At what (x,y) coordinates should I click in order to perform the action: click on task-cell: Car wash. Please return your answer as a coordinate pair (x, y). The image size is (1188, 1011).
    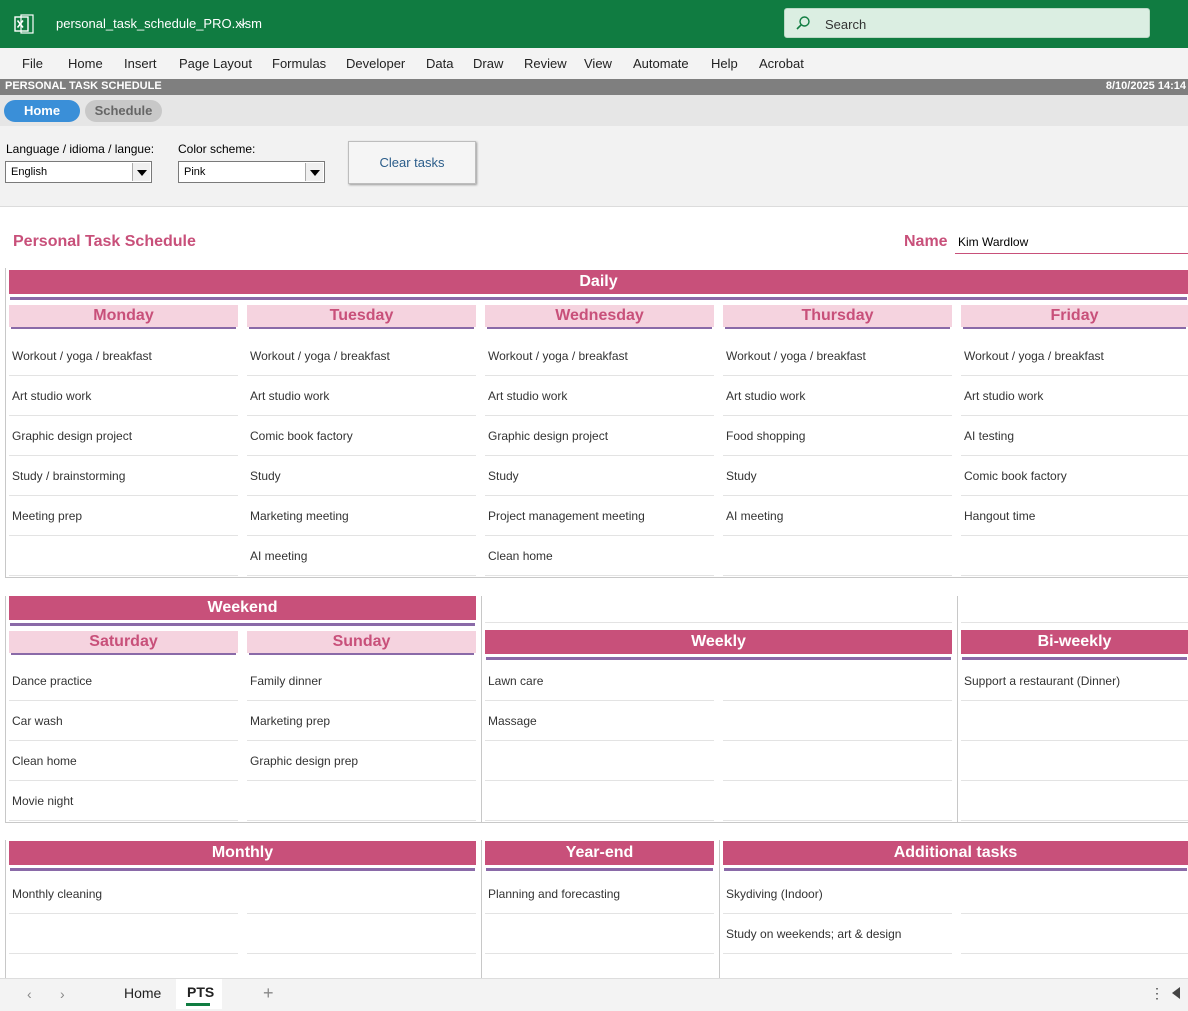
    Looking at the image, I should click on (123, 721).